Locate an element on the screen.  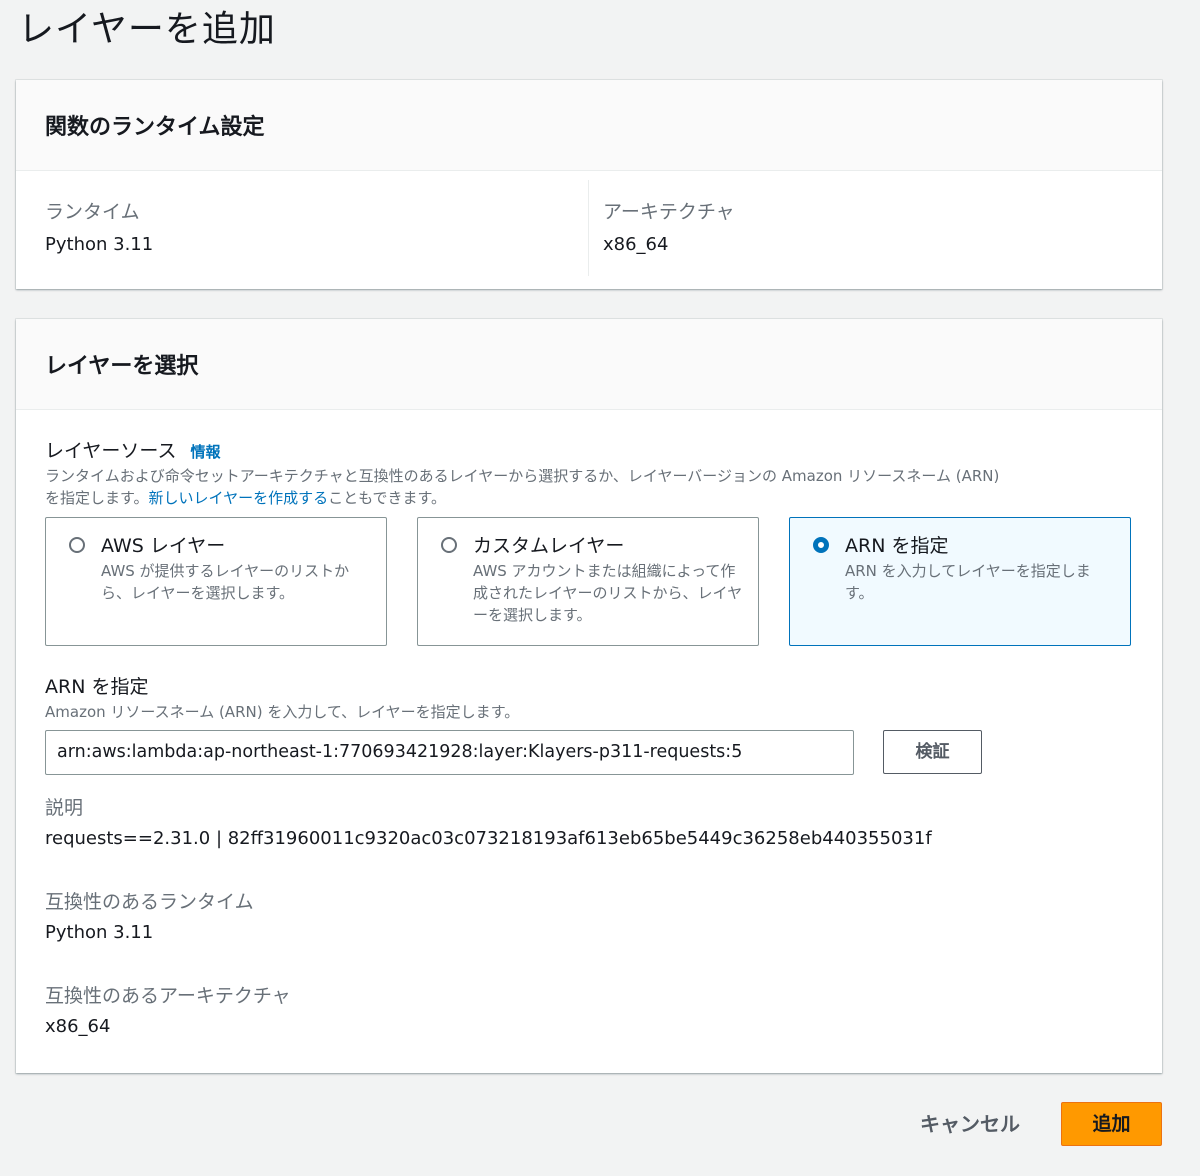
desc-text-pre: を指定します。 is located at coordinates (97, 498).